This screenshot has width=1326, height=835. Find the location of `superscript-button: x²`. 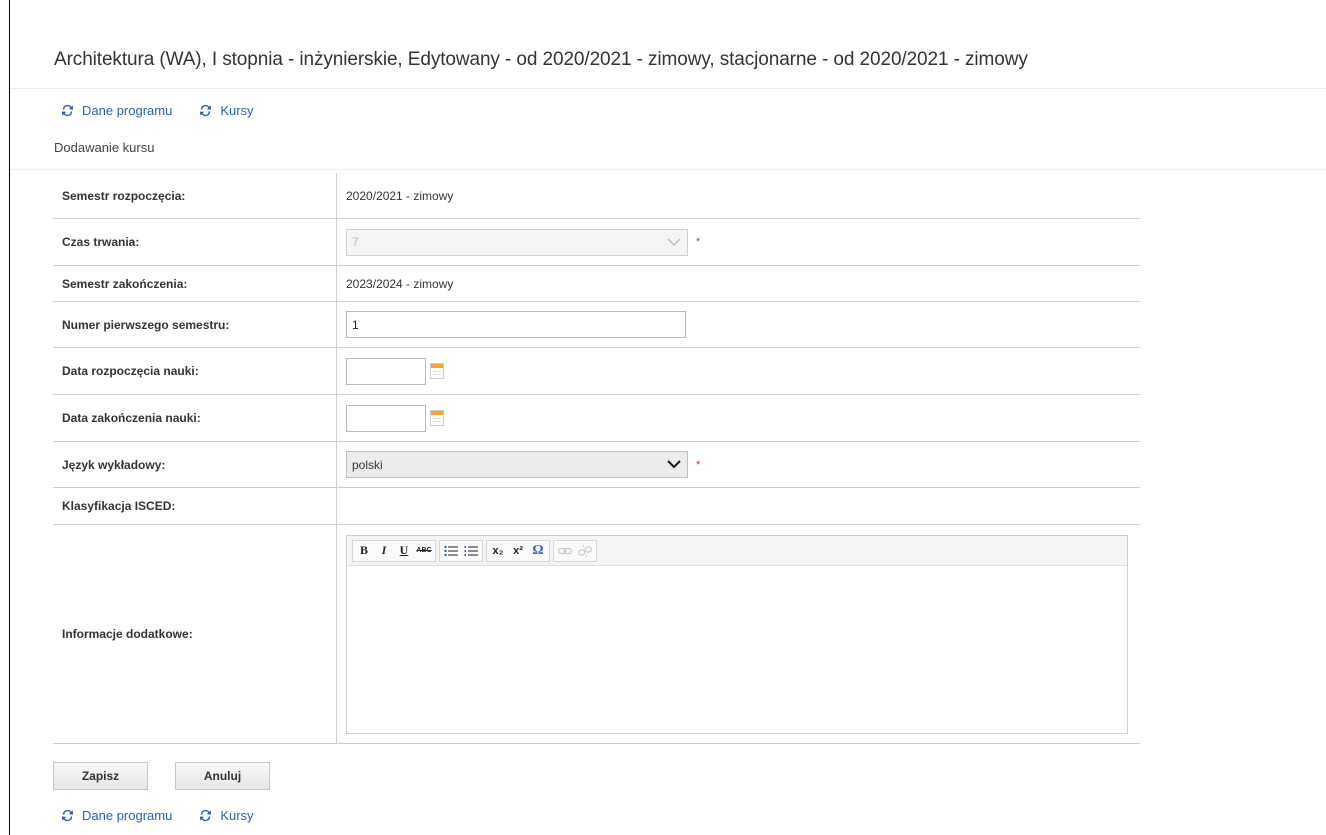

superscript-button: x² is located at coordinates (518, 551).